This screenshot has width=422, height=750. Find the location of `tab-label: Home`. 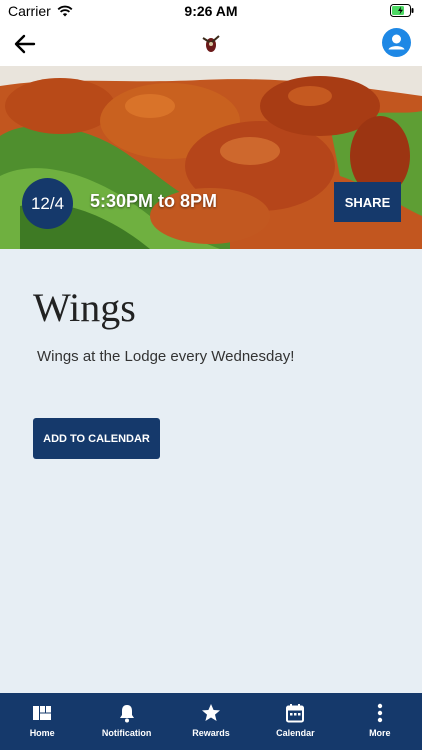

tab-label: Home is located at coordinates (42, 733).